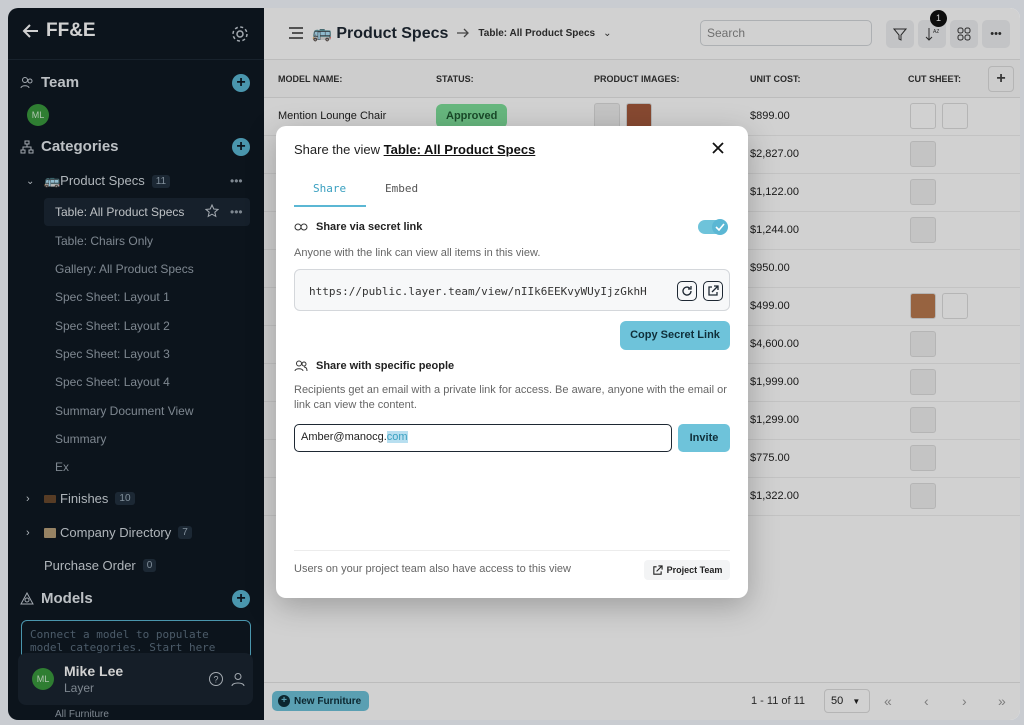 Image resolution: width=1024 pixels, height=725 pixels. I want to click on sidebar-view-item: Spec Sheet: Layout 1, so click(112, 297).